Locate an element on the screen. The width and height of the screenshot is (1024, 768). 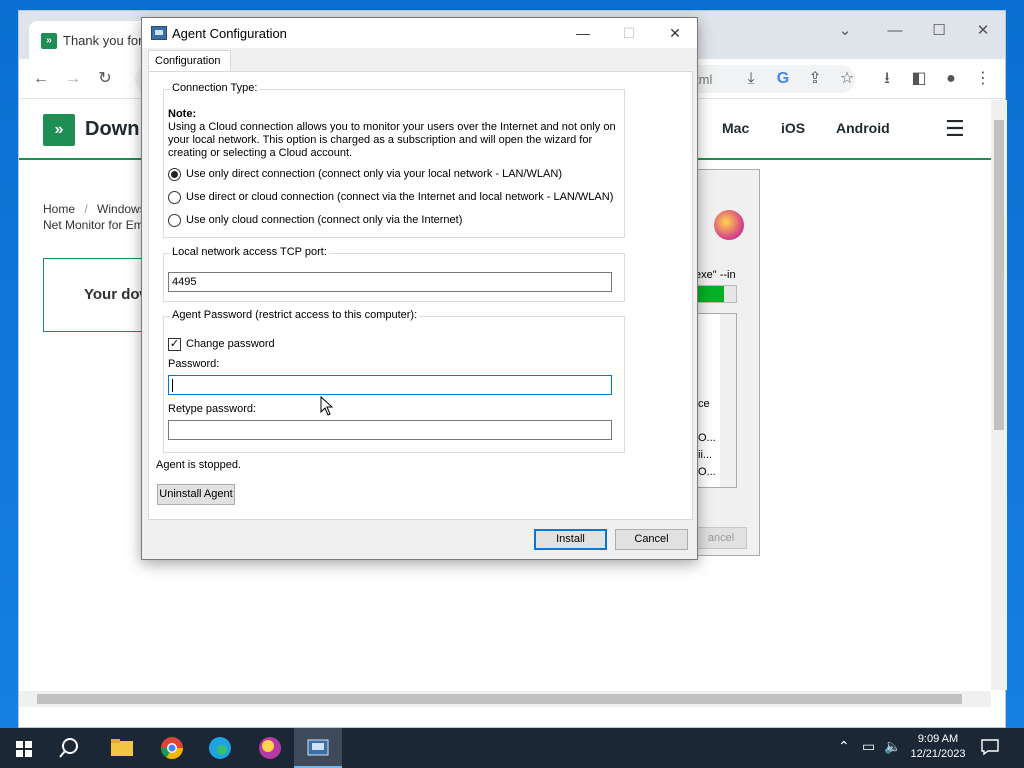
dialog-title: Agent Configuration is located at coordinates (229, 33).